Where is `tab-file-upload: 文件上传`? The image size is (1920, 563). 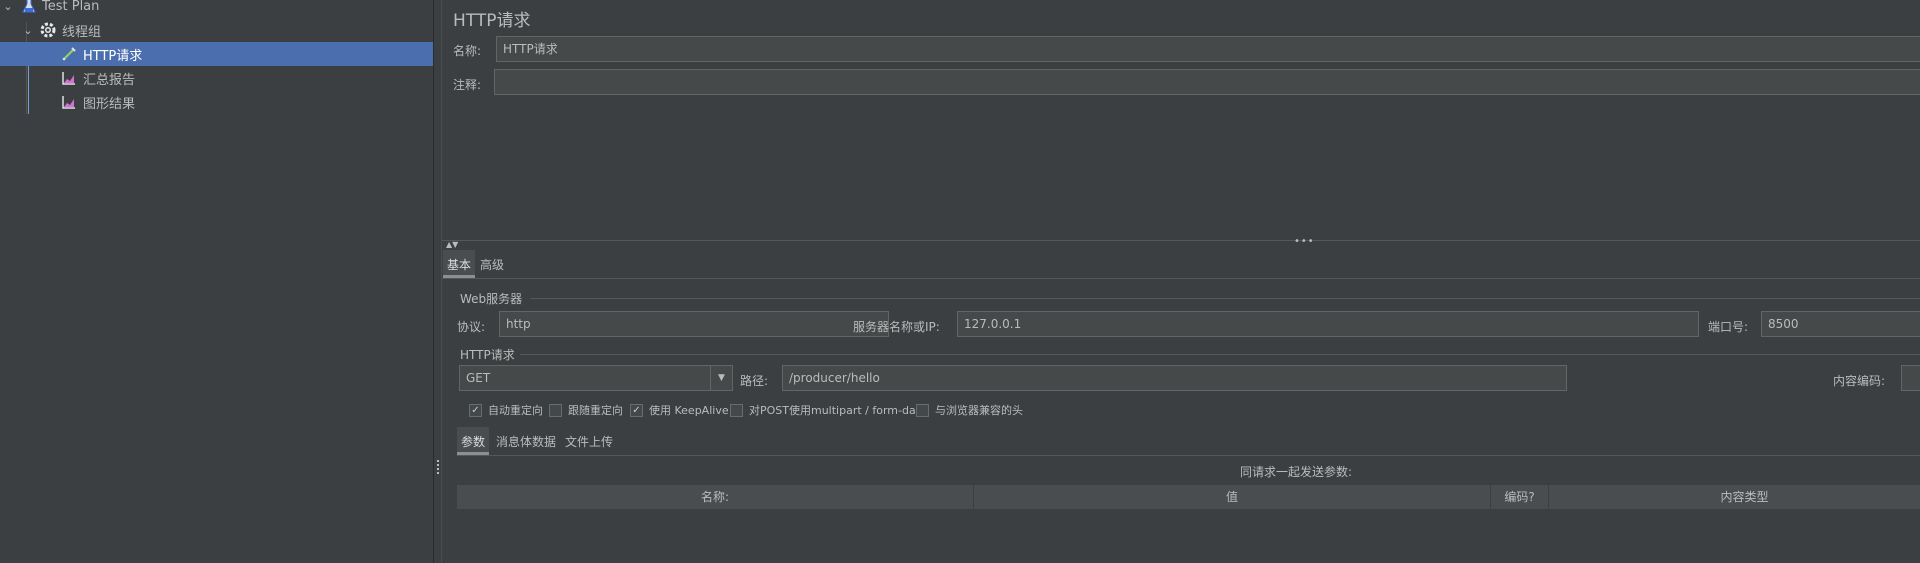
tab-file-upload: 文件上传 is located at coordinates (589, 441).